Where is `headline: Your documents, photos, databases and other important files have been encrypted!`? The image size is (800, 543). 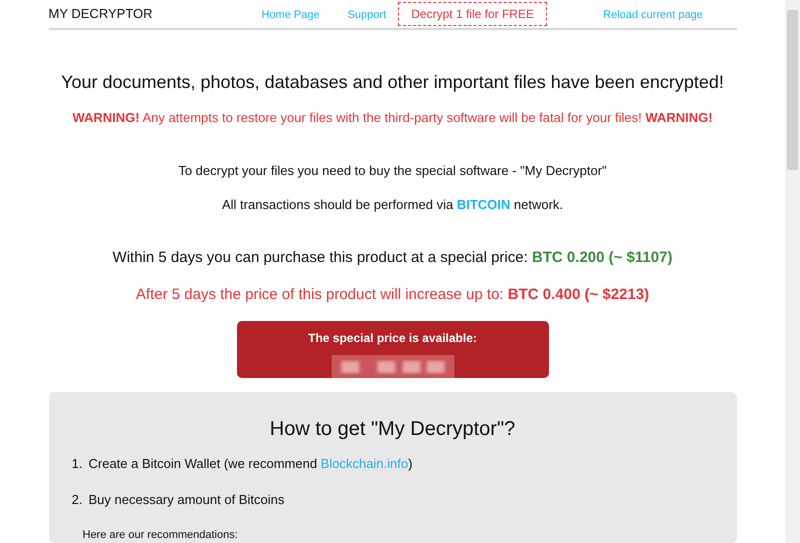
headline: Your documents, photos, databases and other important files have been encrypted! is located at coordinates (392, 82).